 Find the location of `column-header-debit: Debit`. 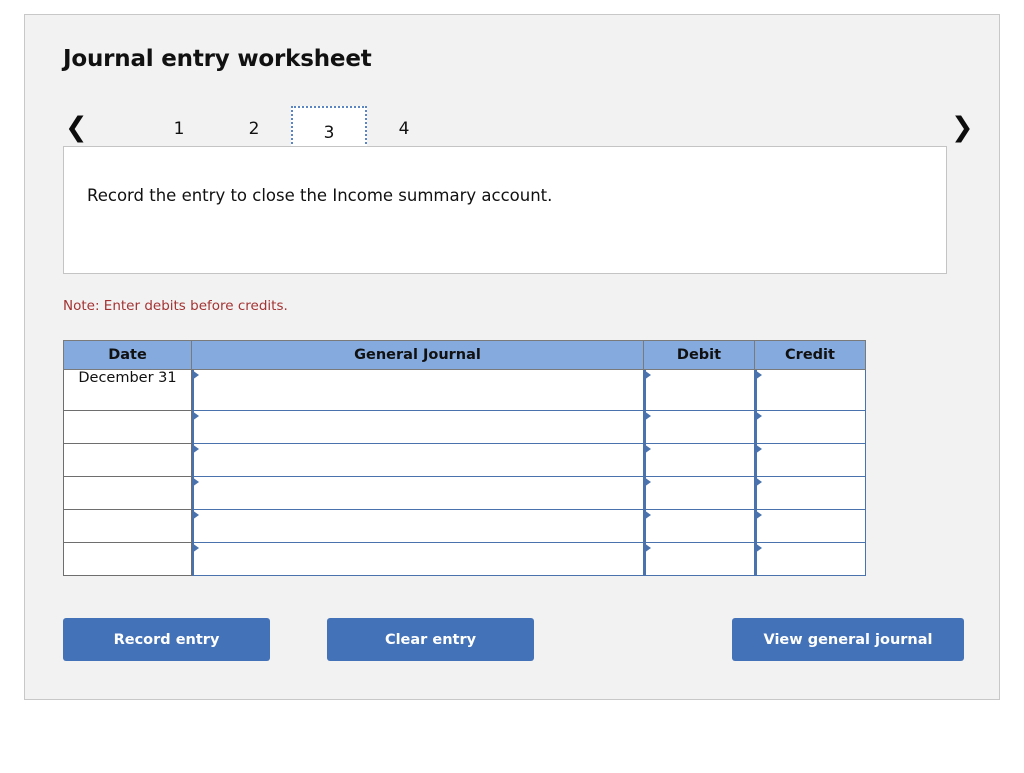

column-header-debit: Debit is located at coordinates (699, 355).